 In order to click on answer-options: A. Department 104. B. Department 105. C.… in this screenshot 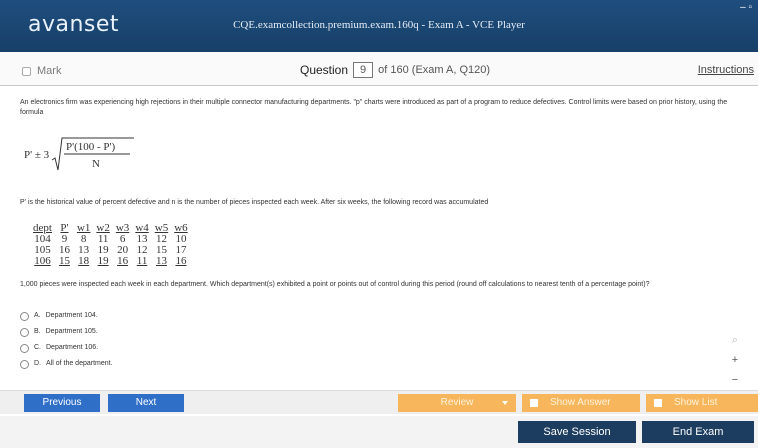, I will do `click(66, 340)`.